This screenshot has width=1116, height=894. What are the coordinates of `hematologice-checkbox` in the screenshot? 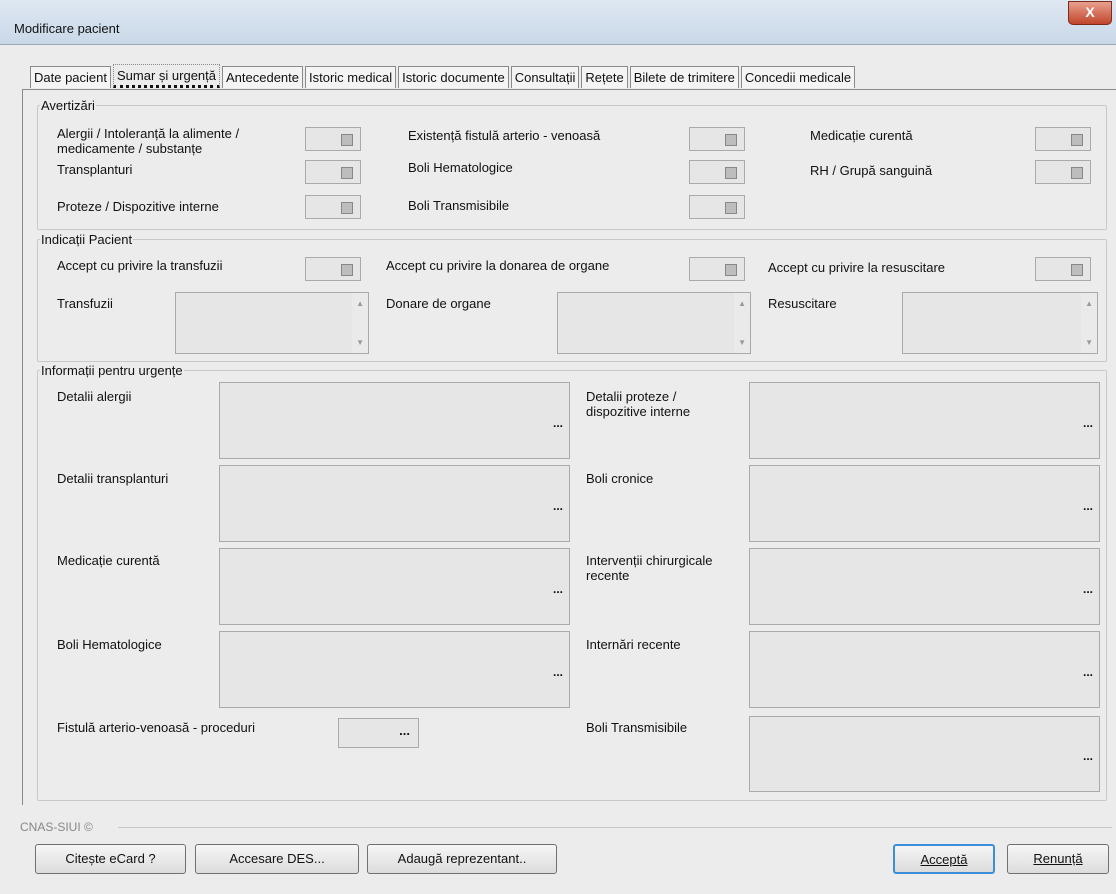 It's located at (717, 172).